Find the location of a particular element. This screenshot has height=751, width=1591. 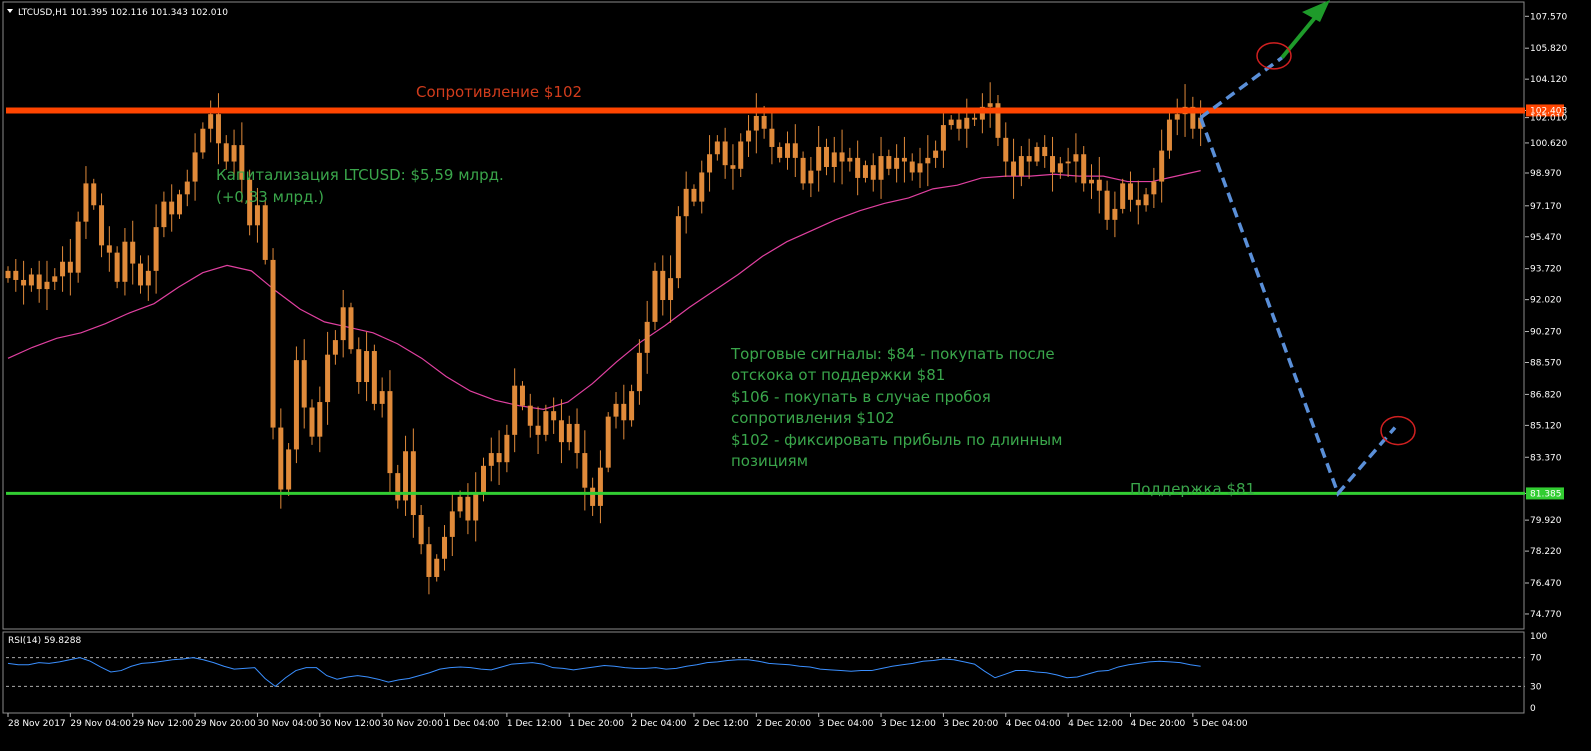

price-tick-label: 86.820 is located at coordinates (1546, 395).